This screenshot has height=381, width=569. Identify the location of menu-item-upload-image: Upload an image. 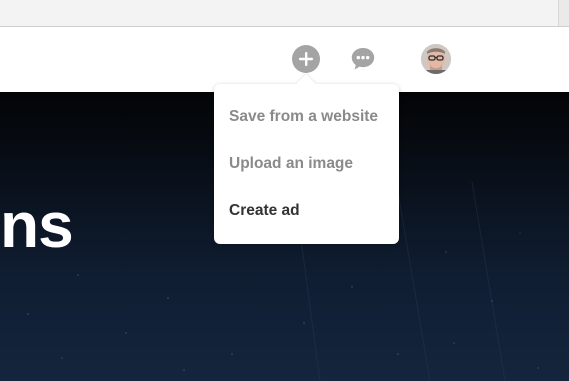
(291, 164).